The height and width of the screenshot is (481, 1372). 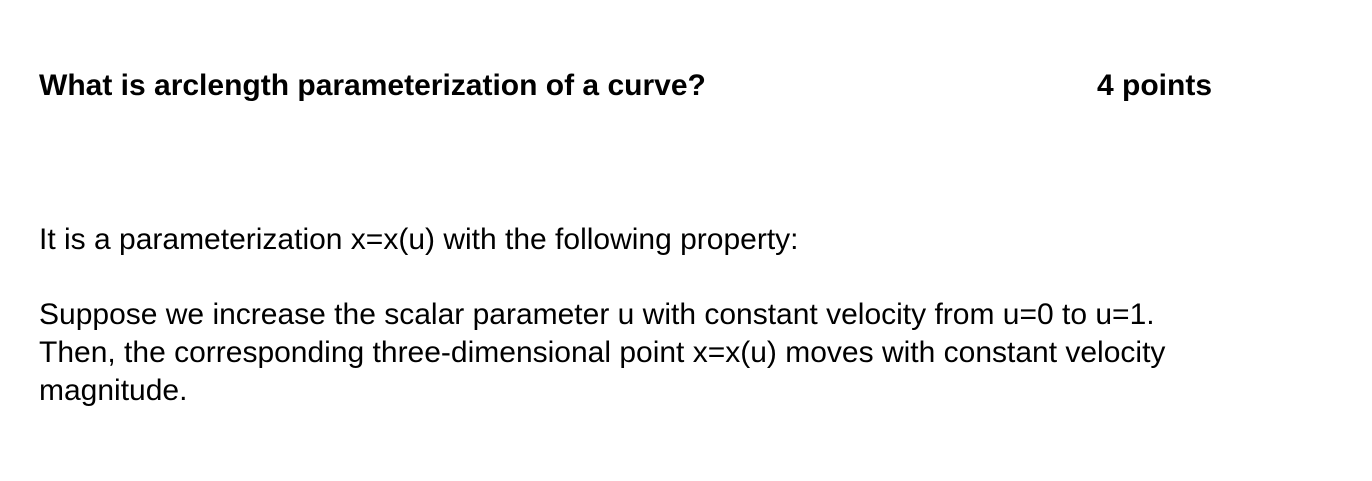 I want to click on answer-line: magnitude., so click(x=113, y=390).